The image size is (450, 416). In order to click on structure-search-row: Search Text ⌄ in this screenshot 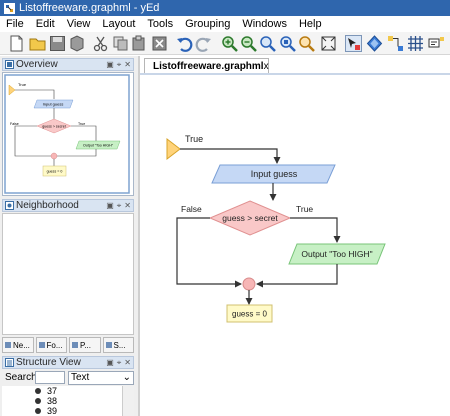, I will do `click(68, 377)`.